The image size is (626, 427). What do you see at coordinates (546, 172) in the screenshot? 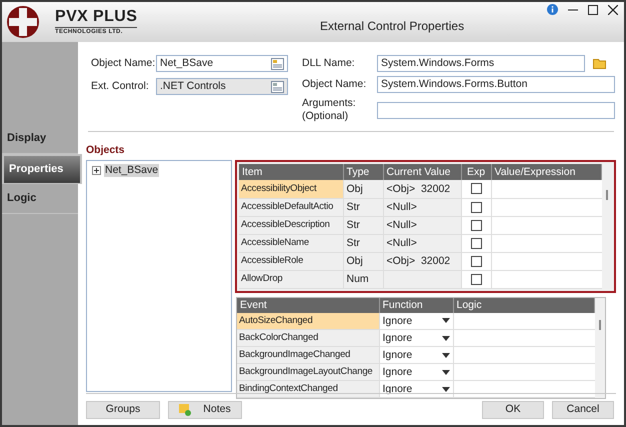
I see `column-header: Value/Expression` at bounding box center [546, 172].